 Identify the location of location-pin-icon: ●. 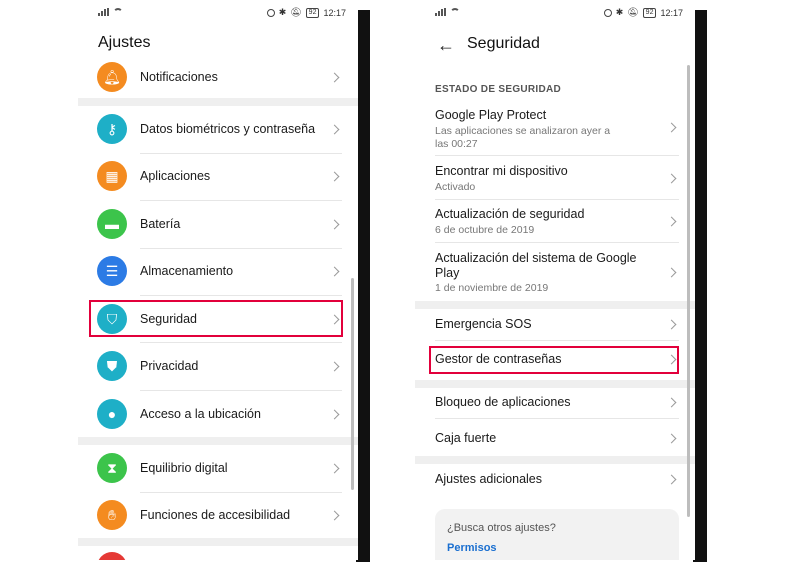
(112, 414).